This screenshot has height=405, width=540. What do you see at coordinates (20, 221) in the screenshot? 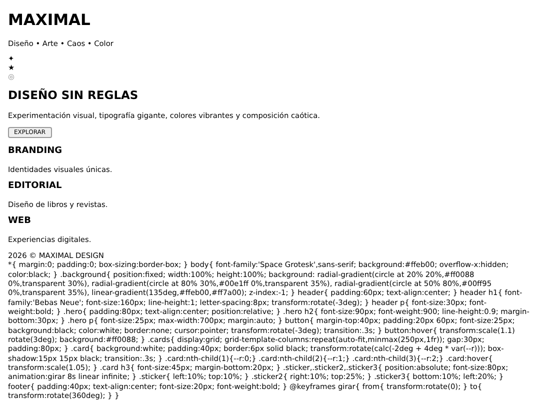
I see `card-heading: WEB` at bounding box center [20, 221].